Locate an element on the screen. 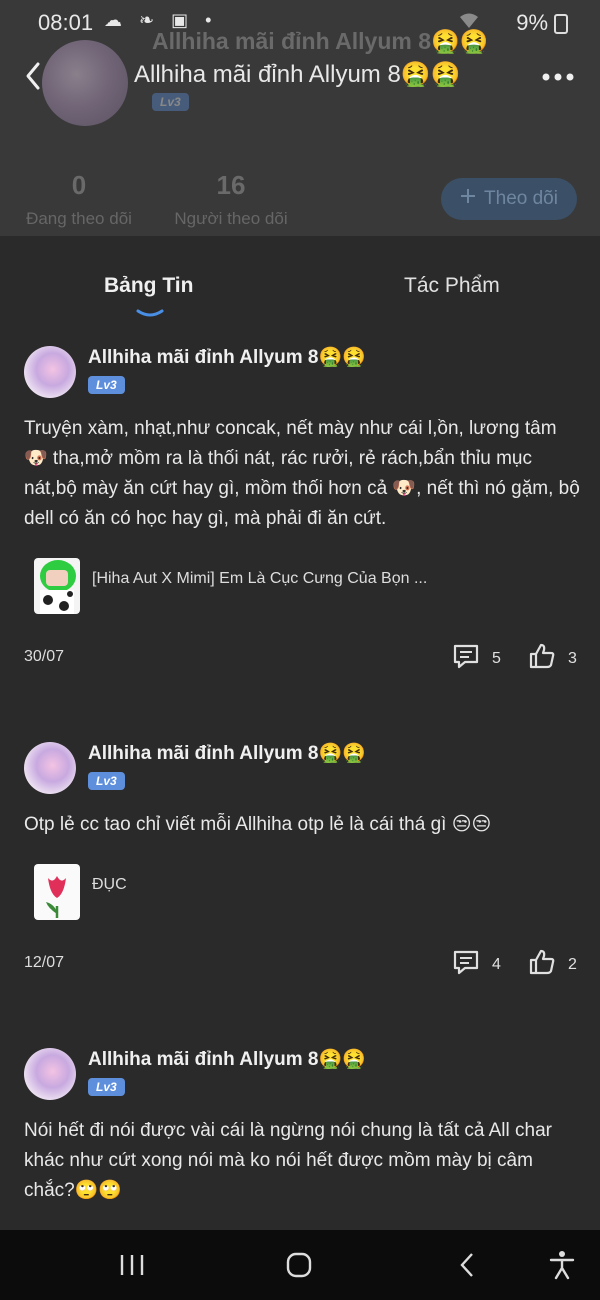 This screenshot has height=1300, width=600. active-tab-indicator is located at coordinates (150, 311).